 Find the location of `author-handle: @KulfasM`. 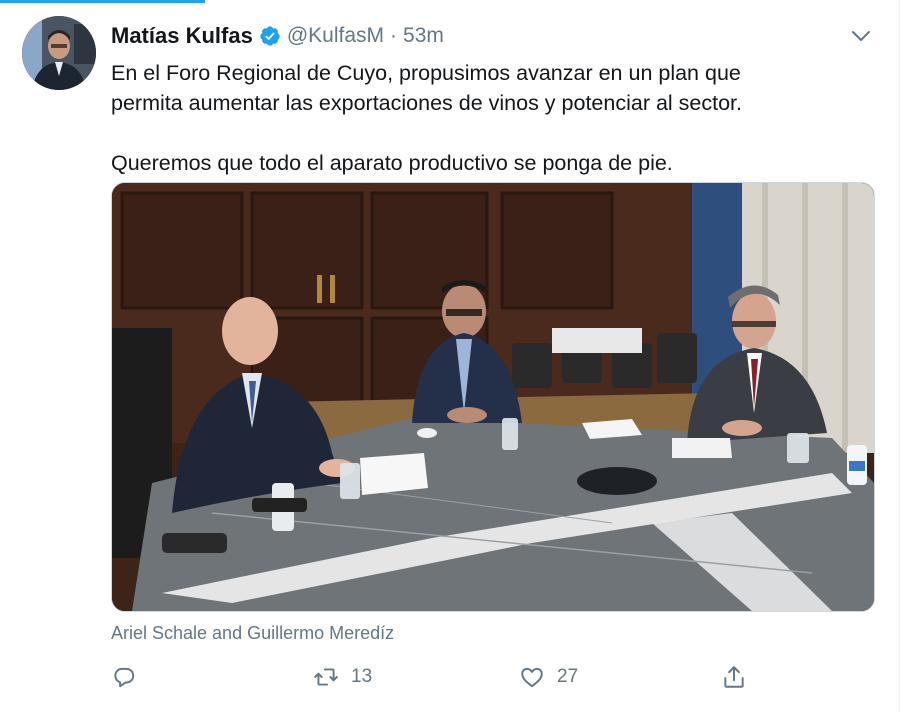

author-handle: @KulfasM is located at coordinates (335, 36).